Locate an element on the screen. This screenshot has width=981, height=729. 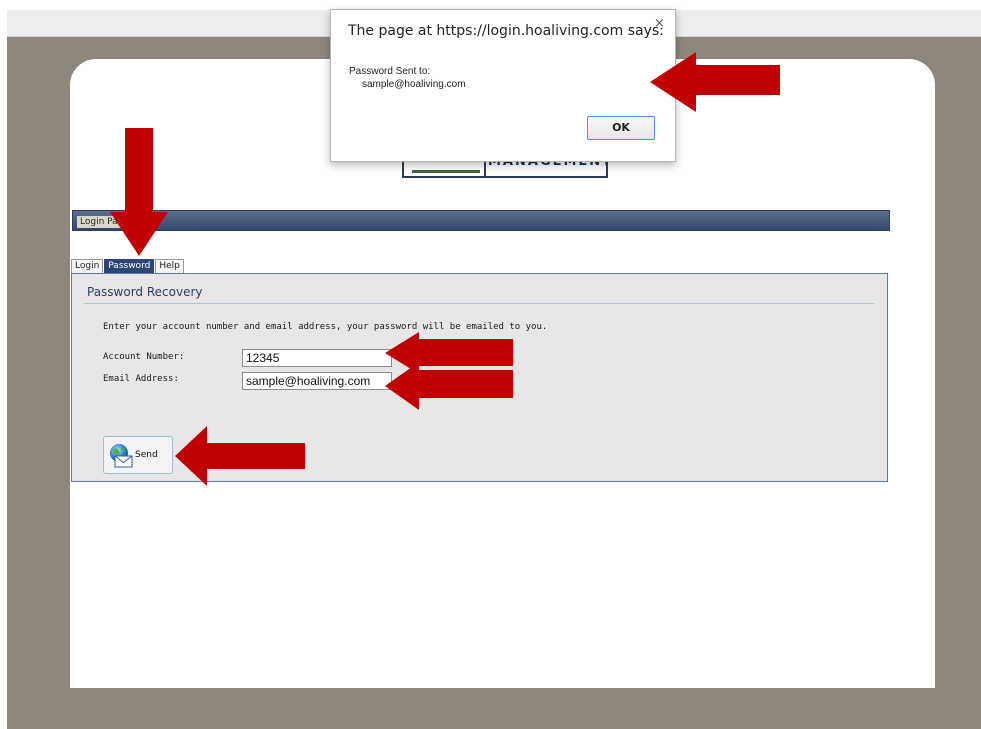
dialog-email: sample@hoaliving.com is located at coordinates (414, 84).